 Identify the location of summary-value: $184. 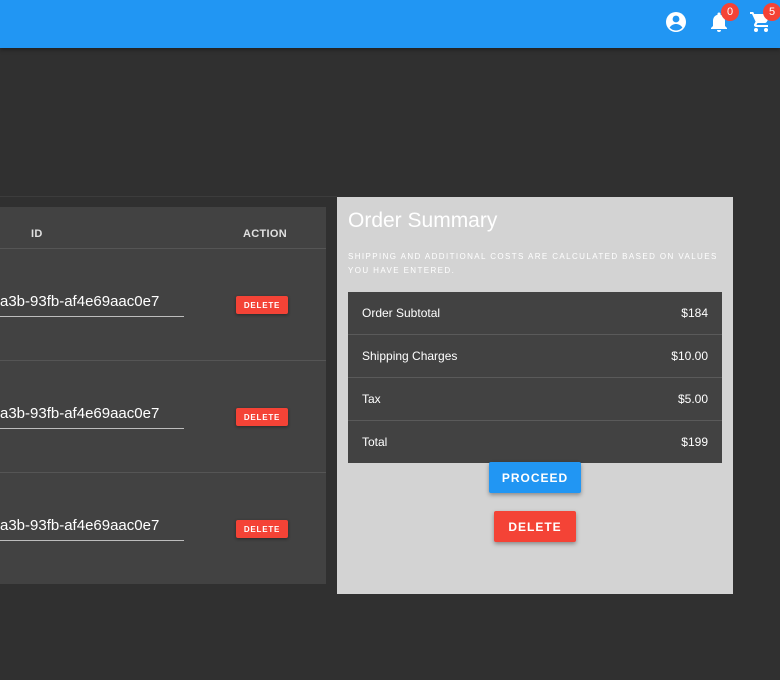
(694, 313).